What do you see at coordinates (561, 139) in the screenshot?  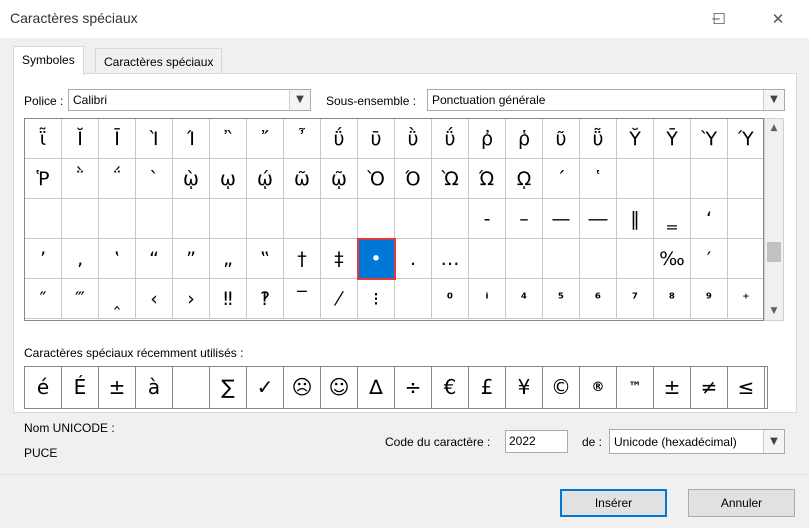 I see `symbol-cell: ῦ` at bounding box center [561, 139].